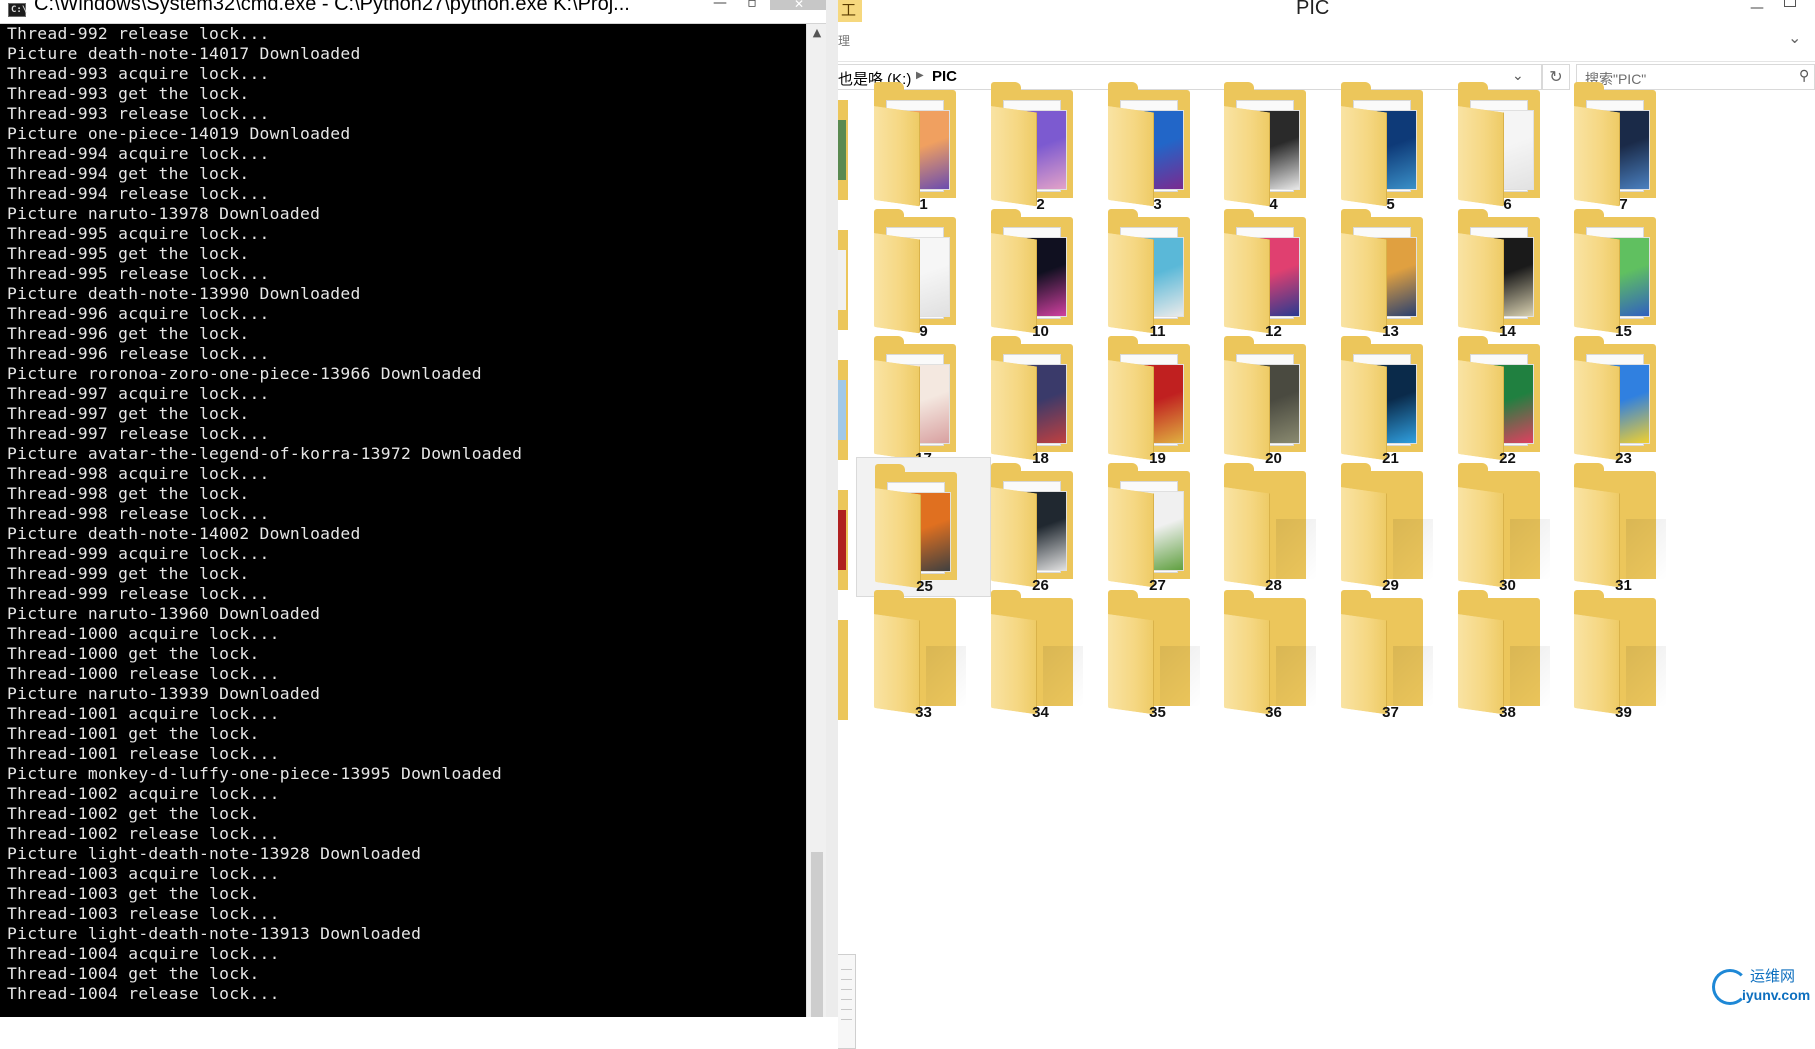 The height and width of the screenshot is (1049, 1815). Describe the element at coordinates (184, 53) in the screenshot. I see `console-line: Picture death-note-14017 Downloaded` at that location.